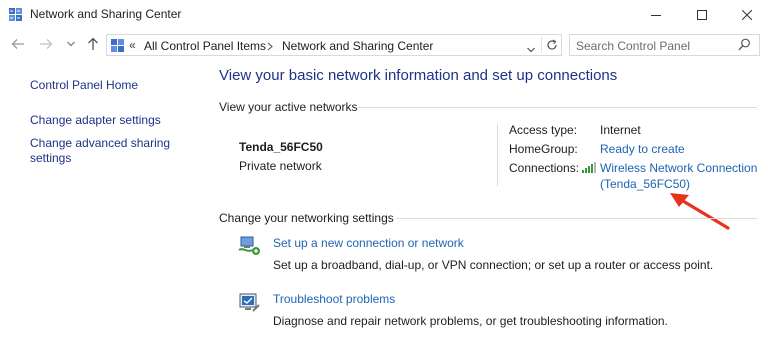 The height and width of the screenshot is (340, 768). I want to click on close-icon, so click(746, 14).